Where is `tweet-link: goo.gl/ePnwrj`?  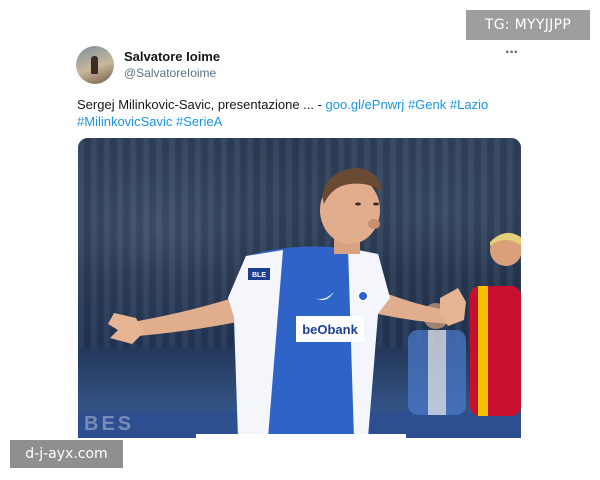
tweet-link: goo.gl/ePnwrj is located at coordinates (365, 104).